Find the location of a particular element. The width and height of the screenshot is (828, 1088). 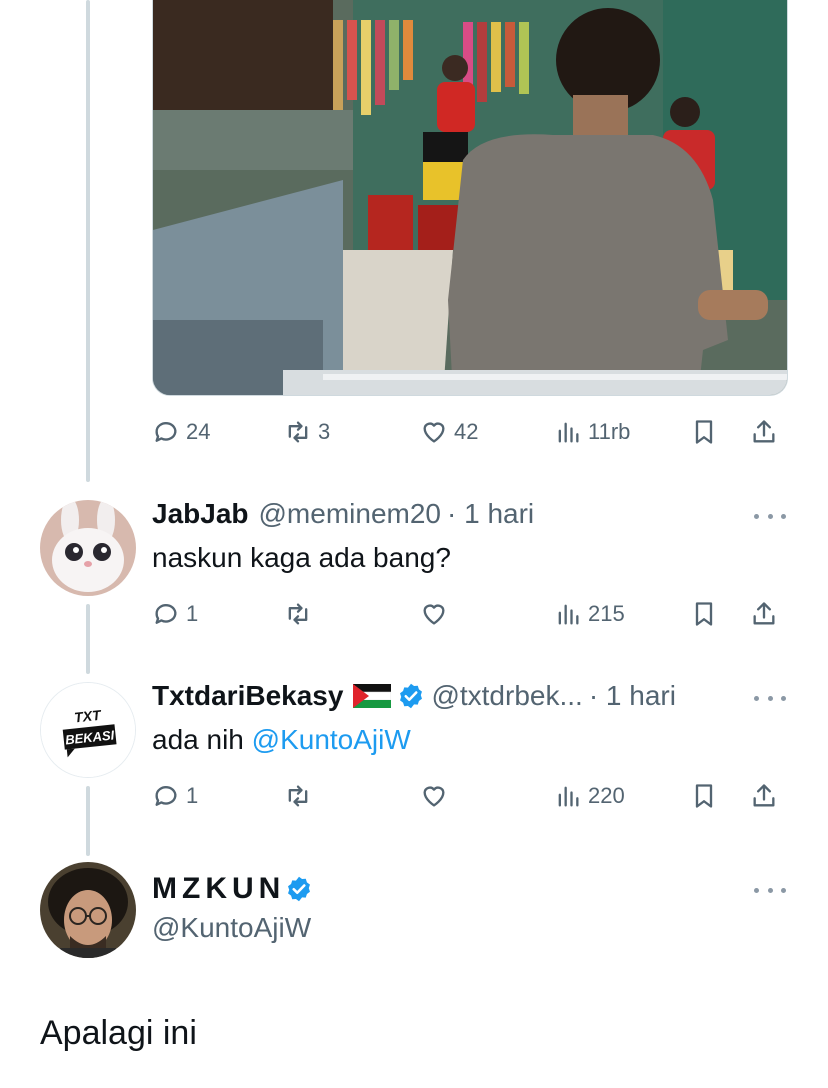

views-button: 220 is located at coordinates (589, 796).